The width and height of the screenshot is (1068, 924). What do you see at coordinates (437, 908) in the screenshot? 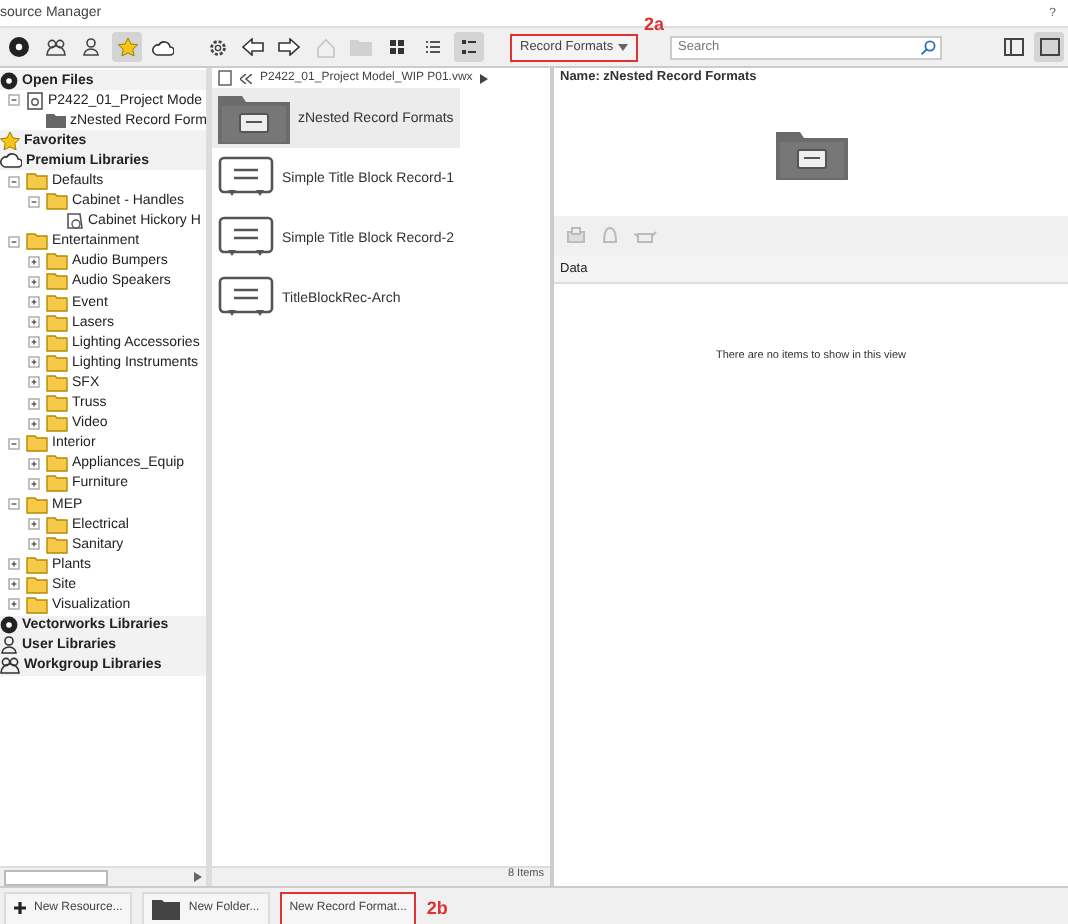
I see `annotation-label: 2b` at bounding box center [437, 908].